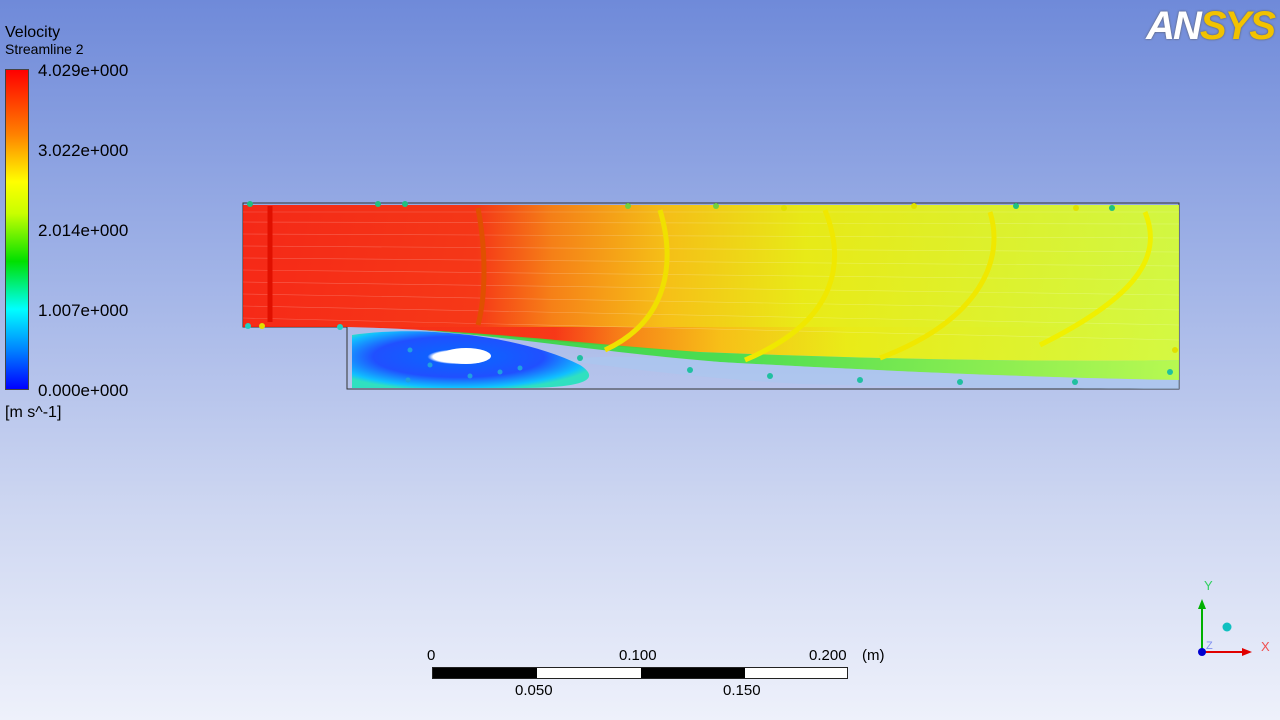 The image size is (1280, 720). I want to click on scale-label-0200: 0.200, so click(828, 655).